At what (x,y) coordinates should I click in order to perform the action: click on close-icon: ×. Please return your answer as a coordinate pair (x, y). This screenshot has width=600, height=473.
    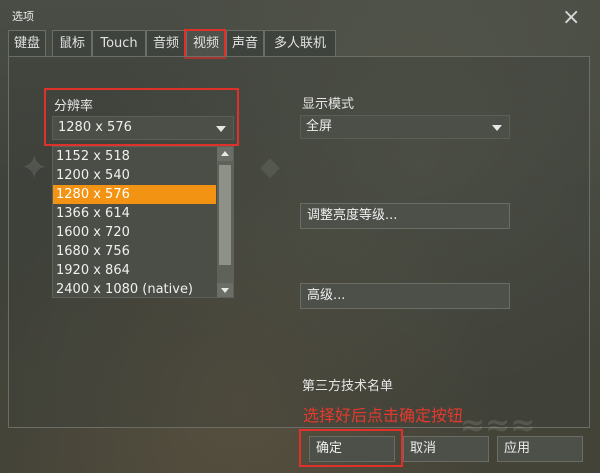
    Looking at the image, I should click on (571, 18).